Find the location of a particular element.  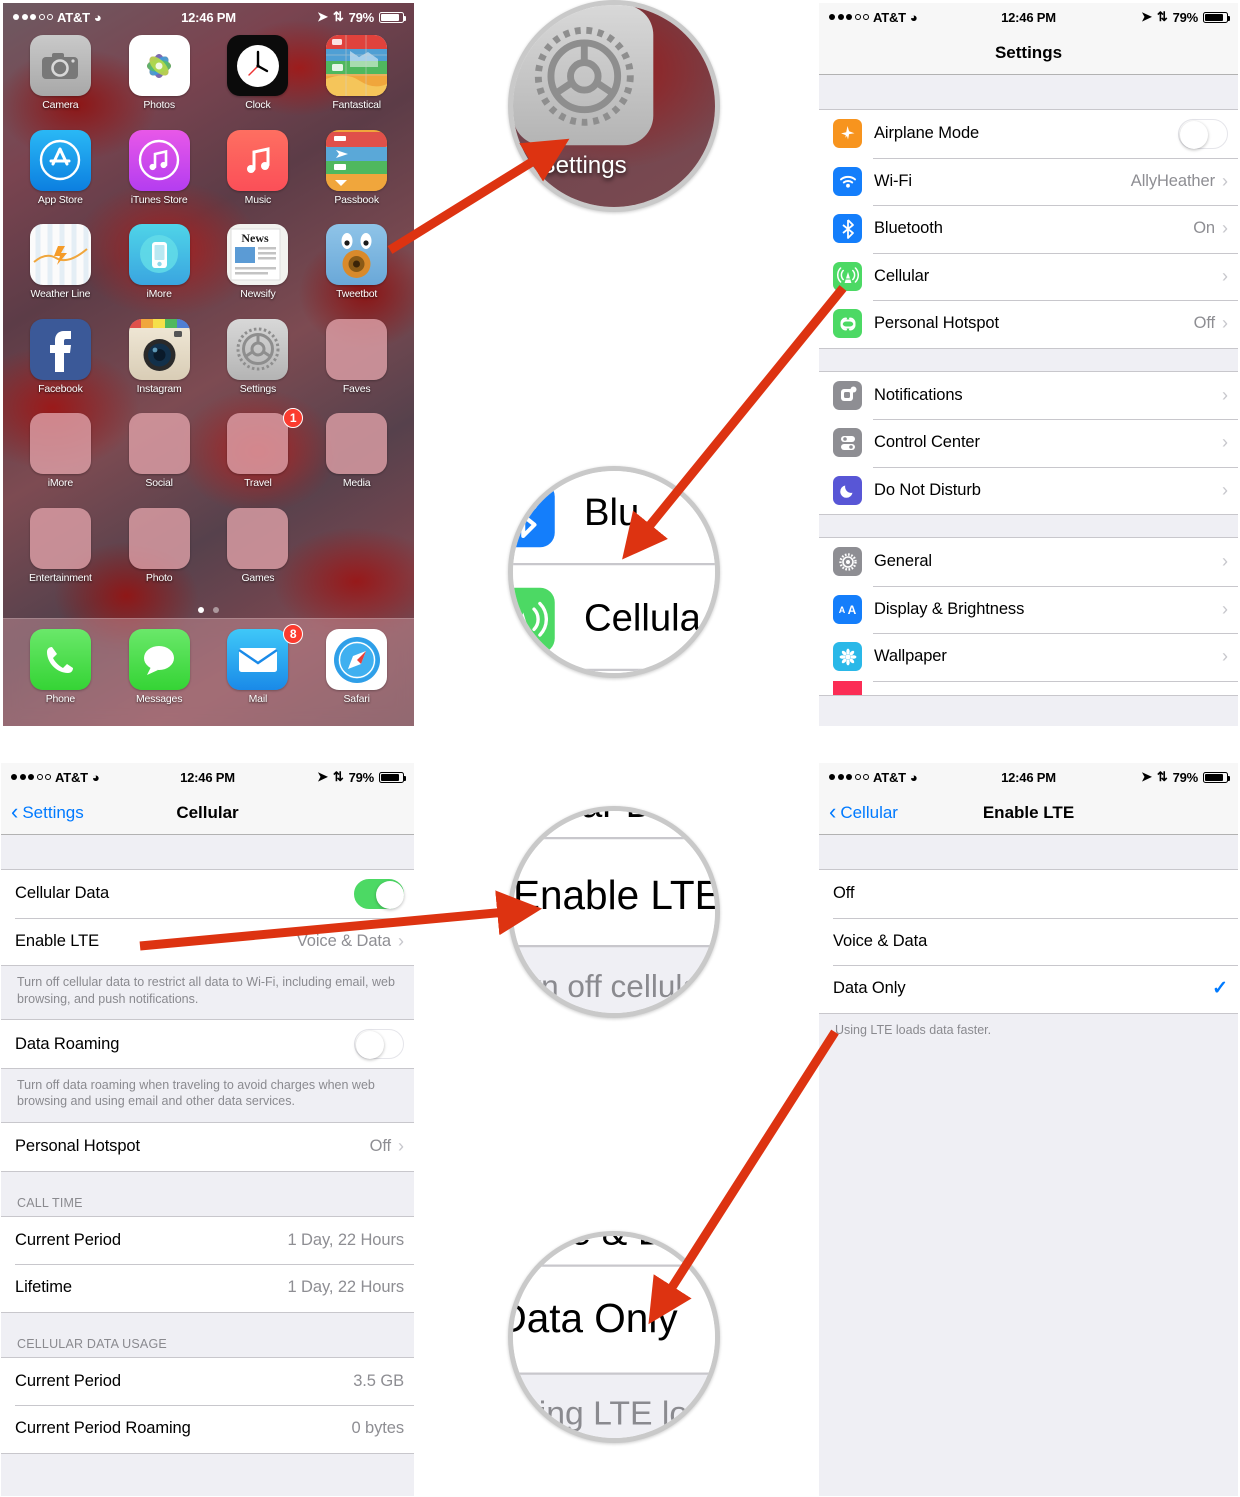

row-data-roaming: Data Roaming is located at coordinates (207, 1044).